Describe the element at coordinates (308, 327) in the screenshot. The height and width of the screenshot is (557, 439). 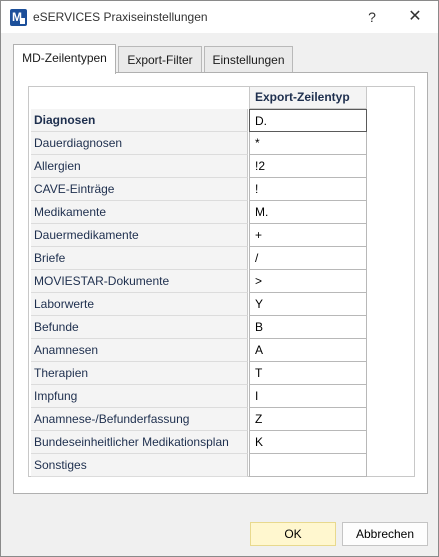
I see `row-value-cell: B` at that location.